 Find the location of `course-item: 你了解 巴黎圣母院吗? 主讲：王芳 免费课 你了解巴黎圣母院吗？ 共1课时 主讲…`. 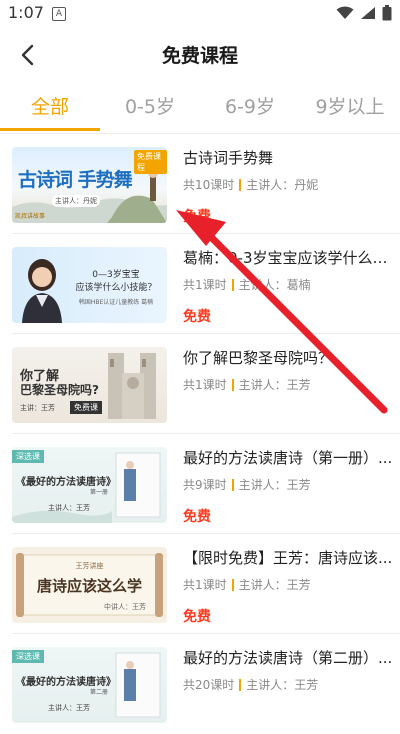

course-item: 你了解 巴黎圣母院吗? 主讲：王芳 免费课 你了解巴黎圣母院吗？ 共1课时 主讲… is located at coordinates (200, 384).